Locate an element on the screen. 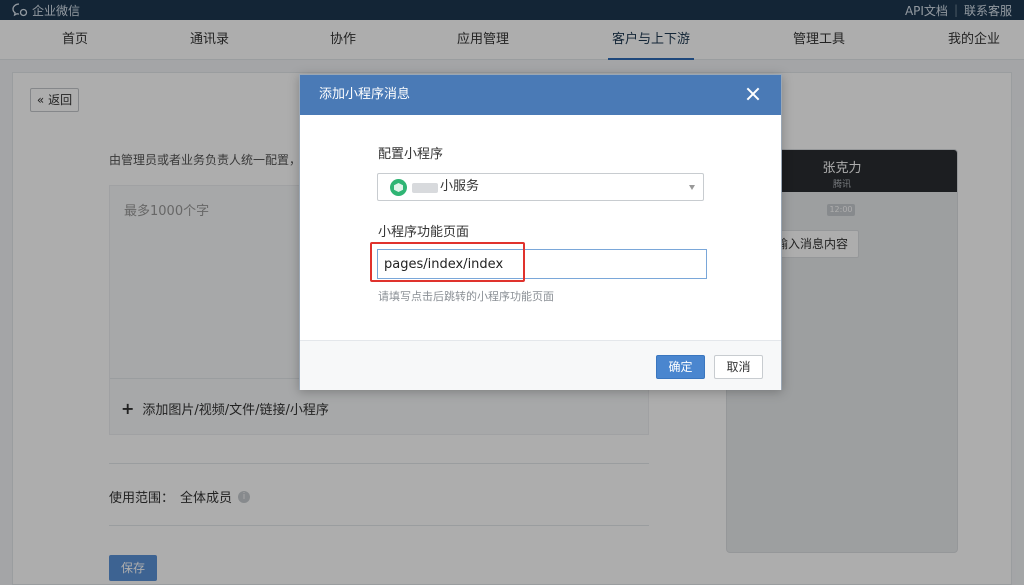 The height and width of the screenshot is (585, 1024). confirm-button: 确定 is located at coordinates (680, 367).